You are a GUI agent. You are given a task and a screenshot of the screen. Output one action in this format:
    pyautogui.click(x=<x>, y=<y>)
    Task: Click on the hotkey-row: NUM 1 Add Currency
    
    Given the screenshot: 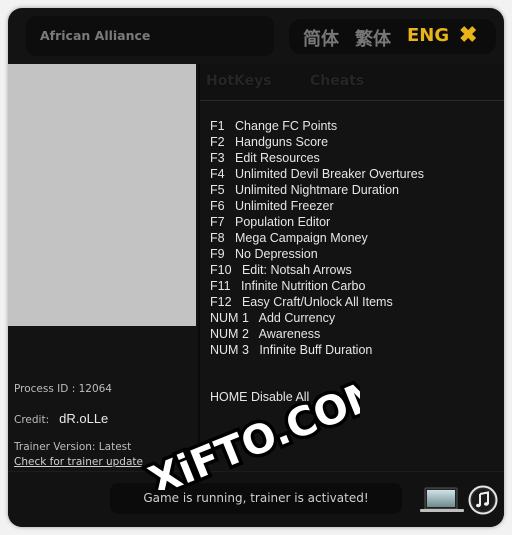 What is the action you would take?
    pyautogui.click(x=317, y=318)
    